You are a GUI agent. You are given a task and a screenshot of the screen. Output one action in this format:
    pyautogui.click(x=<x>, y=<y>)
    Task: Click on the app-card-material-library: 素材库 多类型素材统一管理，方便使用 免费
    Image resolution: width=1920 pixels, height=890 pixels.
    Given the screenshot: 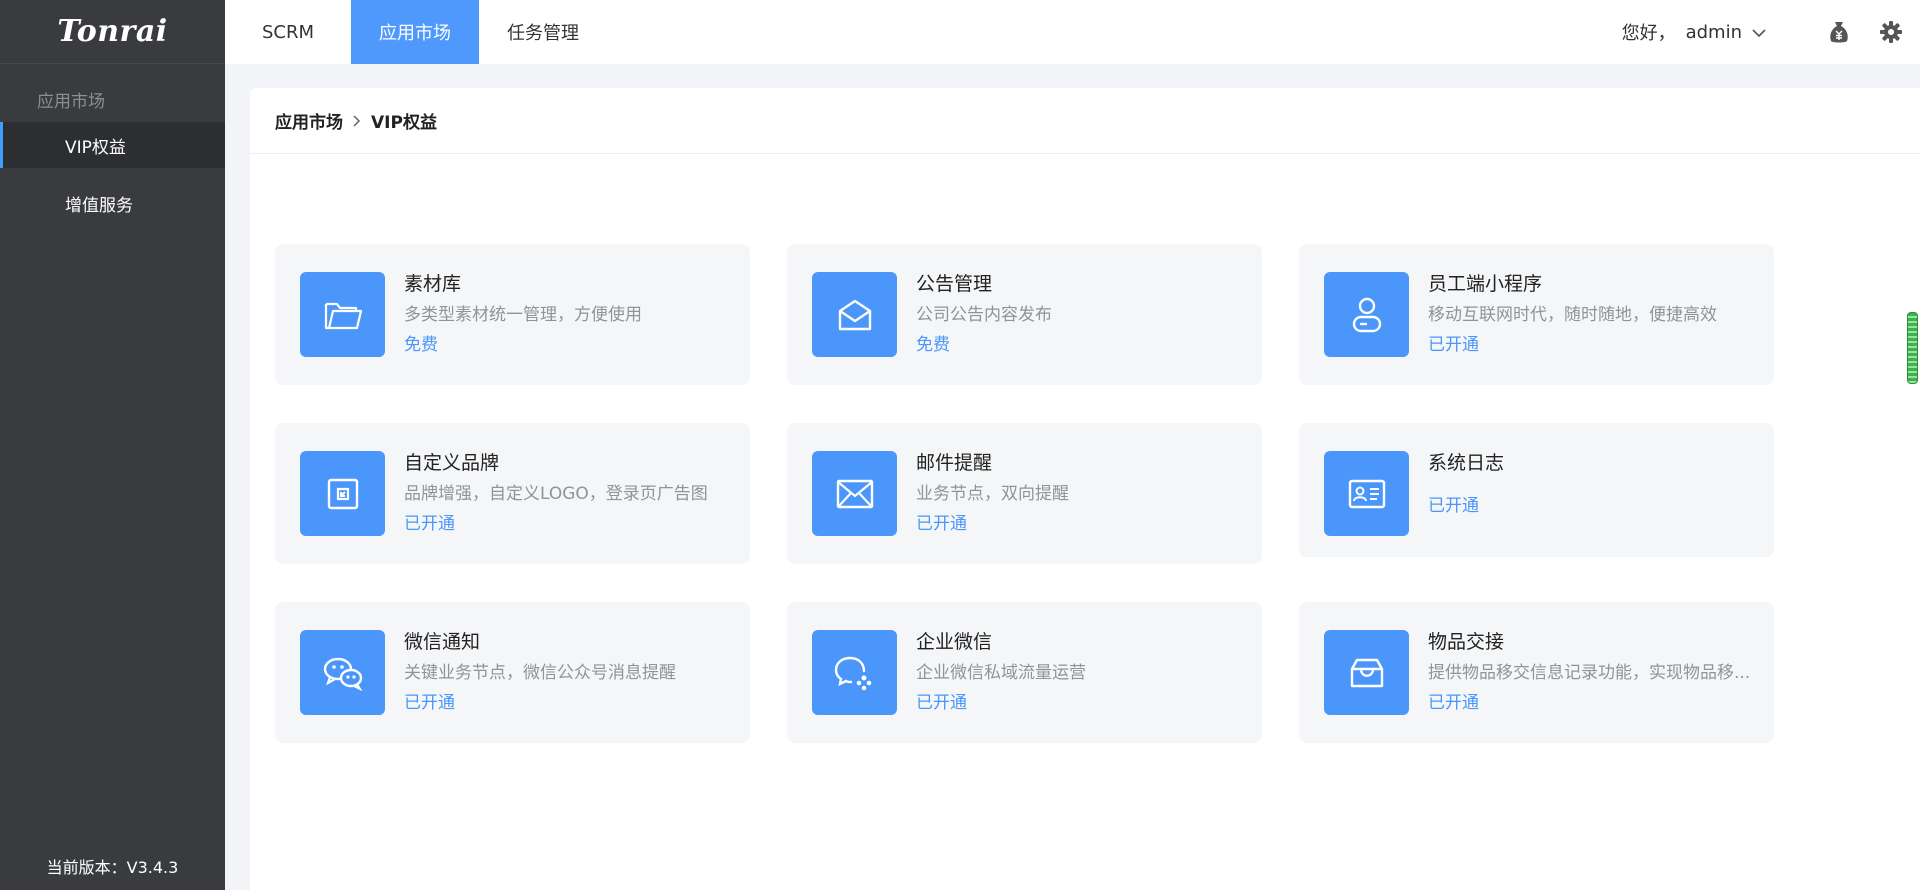 What is the action you would take?
    pyautogui.click(x=512, y=314)
    